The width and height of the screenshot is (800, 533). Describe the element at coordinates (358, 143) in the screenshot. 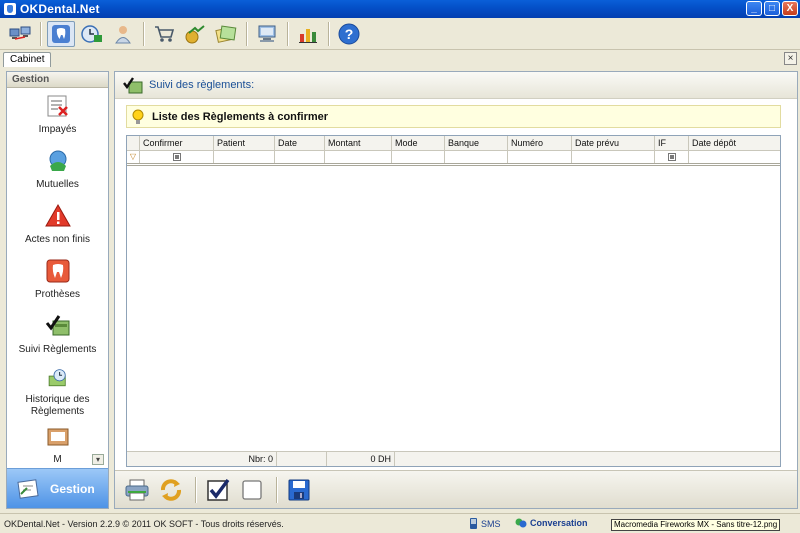

I see `column-header-montant: Montant` at that location.